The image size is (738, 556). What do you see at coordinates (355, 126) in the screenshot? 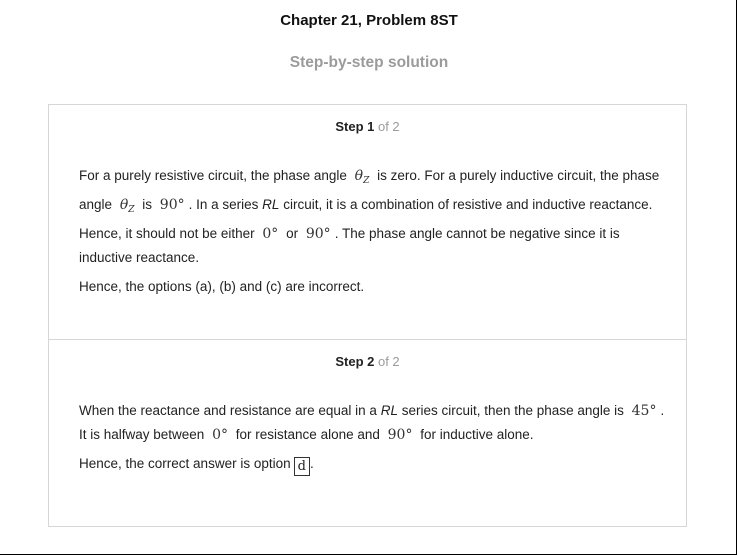
I see `step-label: Step 1` at bounding box center [355, 126].